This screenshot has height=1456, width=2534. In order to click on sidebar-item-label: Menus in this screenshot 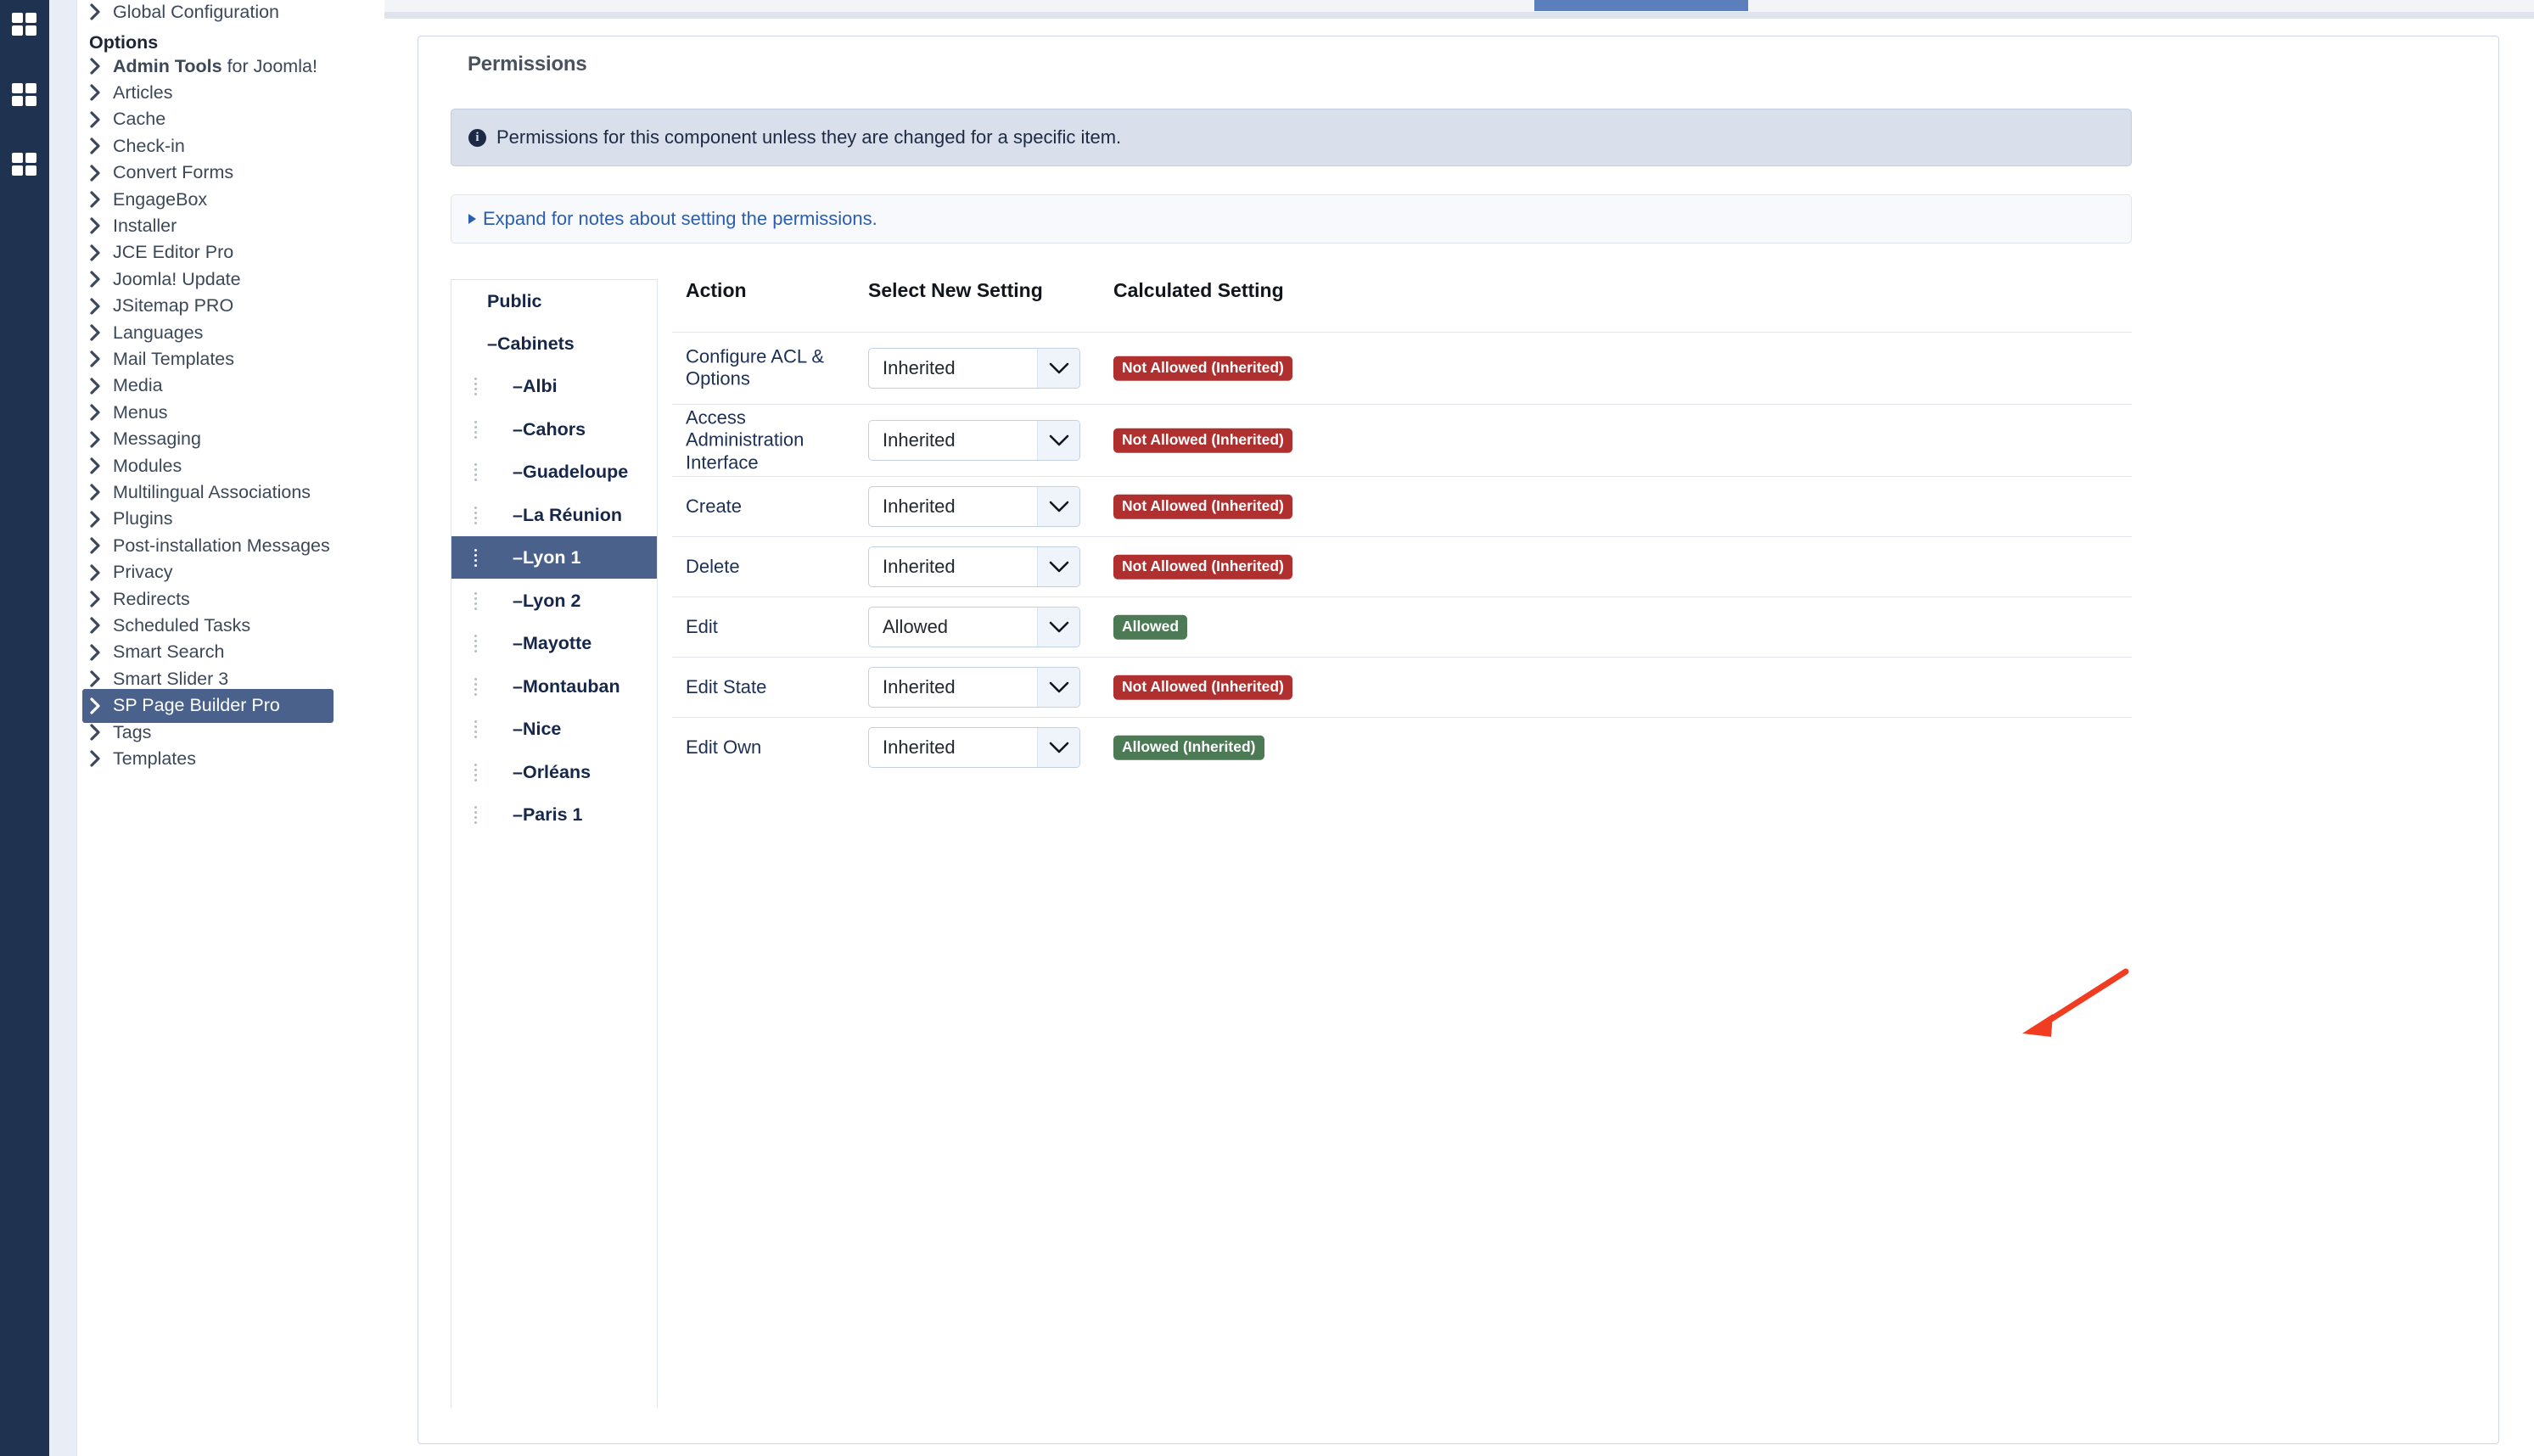, I will do `click(140, 412)`.